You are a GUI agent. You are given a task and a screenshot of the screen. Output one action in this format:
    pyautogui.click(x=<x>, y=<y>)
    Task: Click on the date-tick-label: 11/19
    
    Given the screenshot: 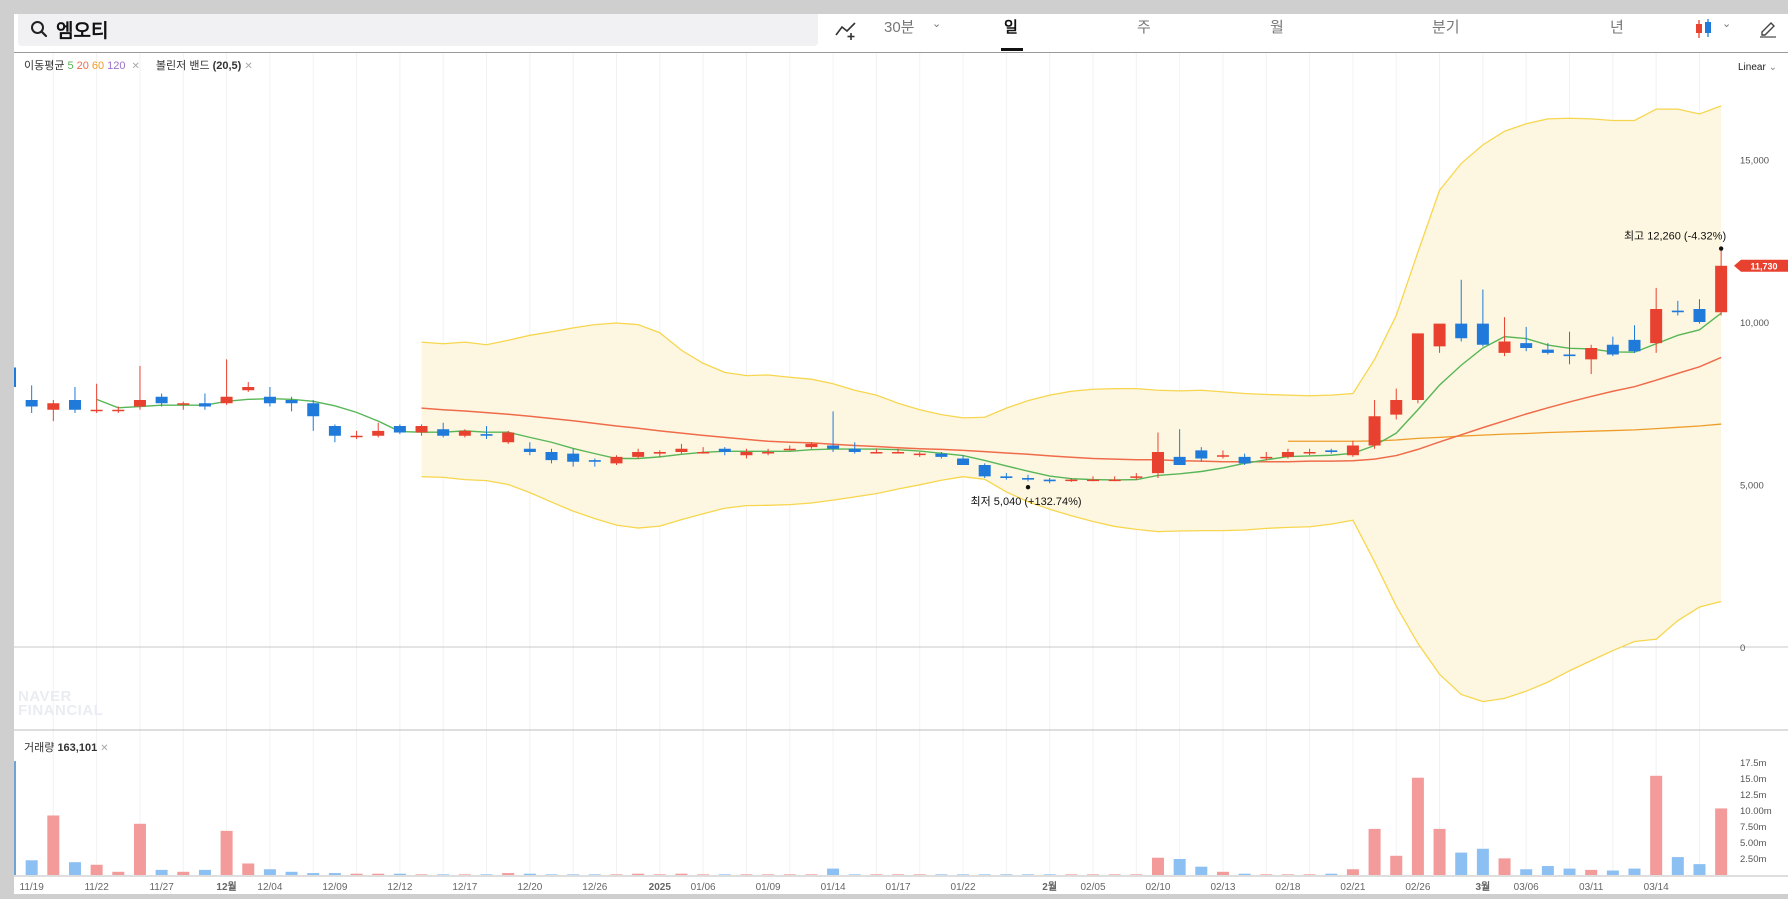 What is the action you would take?
    pyautogui.click(x=32, y=887)
    